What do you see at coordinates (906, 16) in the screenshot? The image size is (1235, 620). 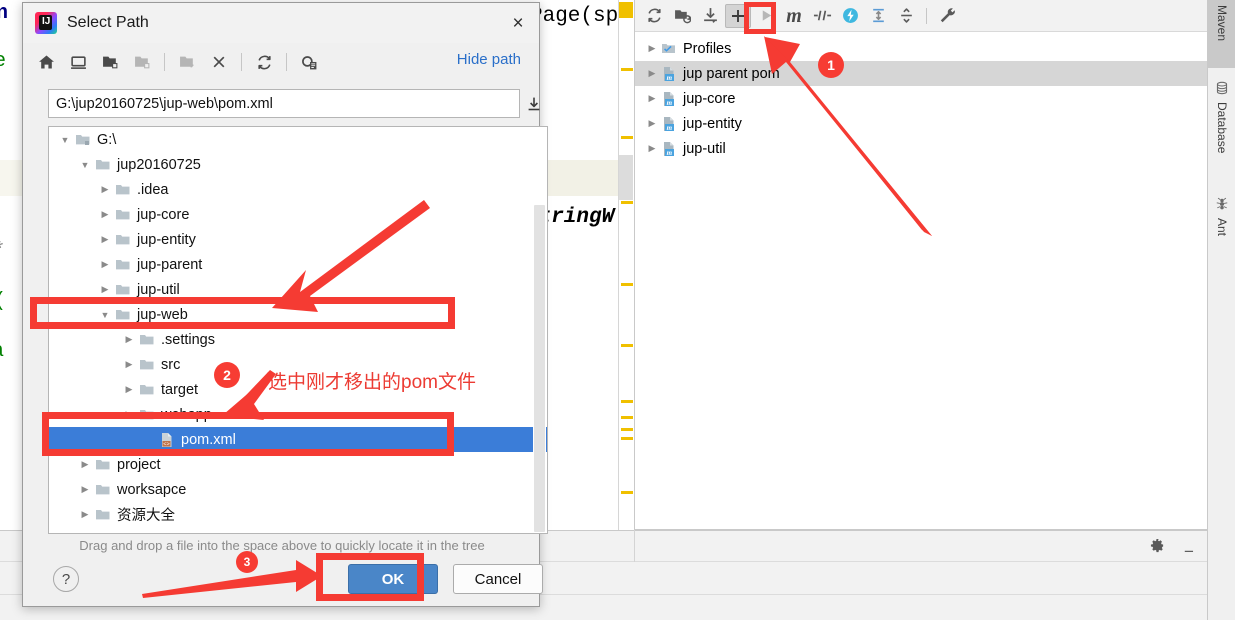 I see `expand-all-icon` at bounding box center [906, 16].